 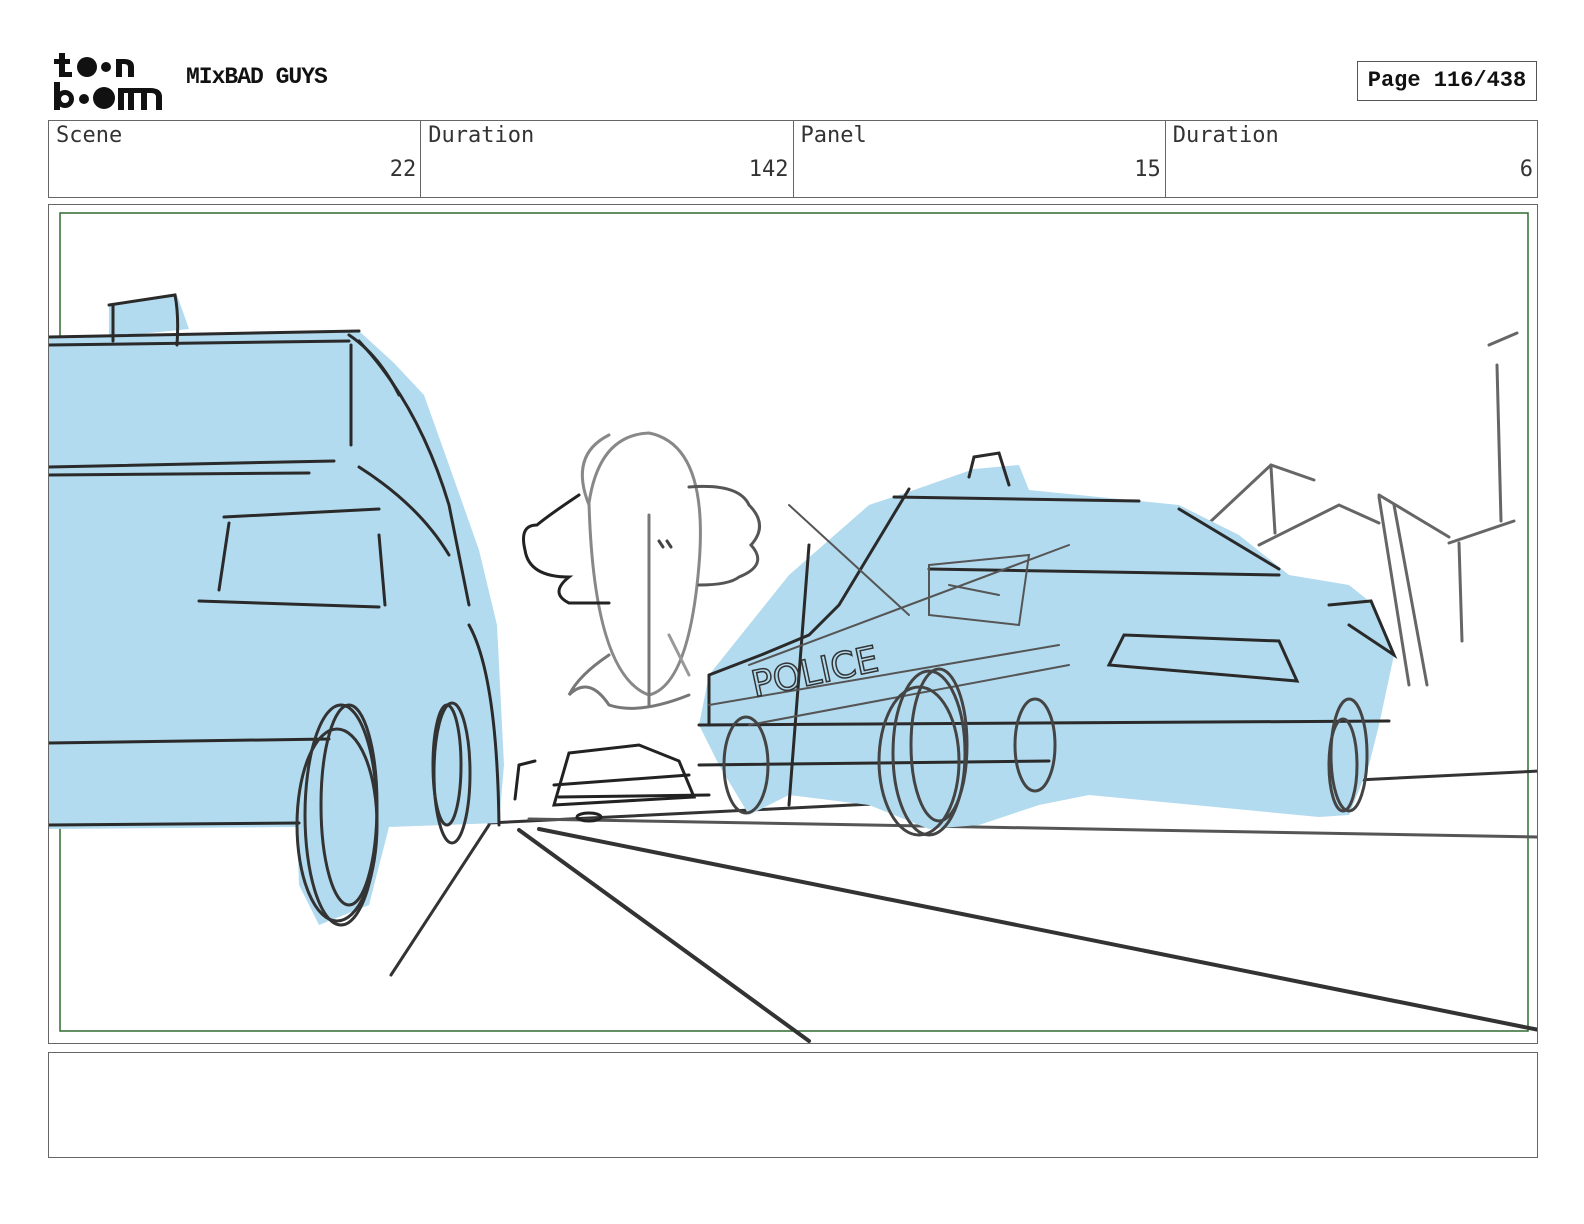 I want to click on panel-value: 15, so click(x=1147, y=169).